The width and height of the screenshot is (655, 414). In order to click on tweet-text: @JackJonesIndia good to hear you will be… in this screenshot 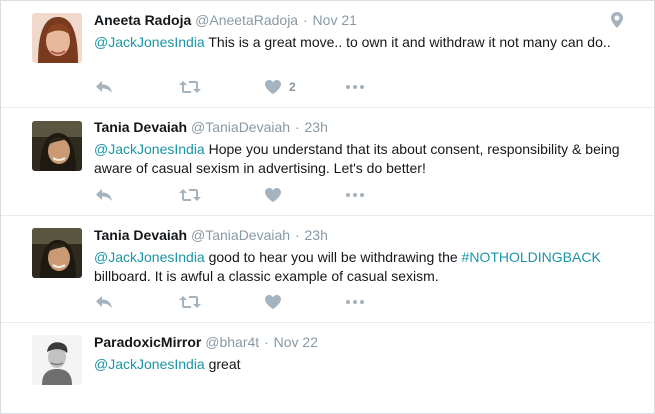, I will do `click(364, 267)`.